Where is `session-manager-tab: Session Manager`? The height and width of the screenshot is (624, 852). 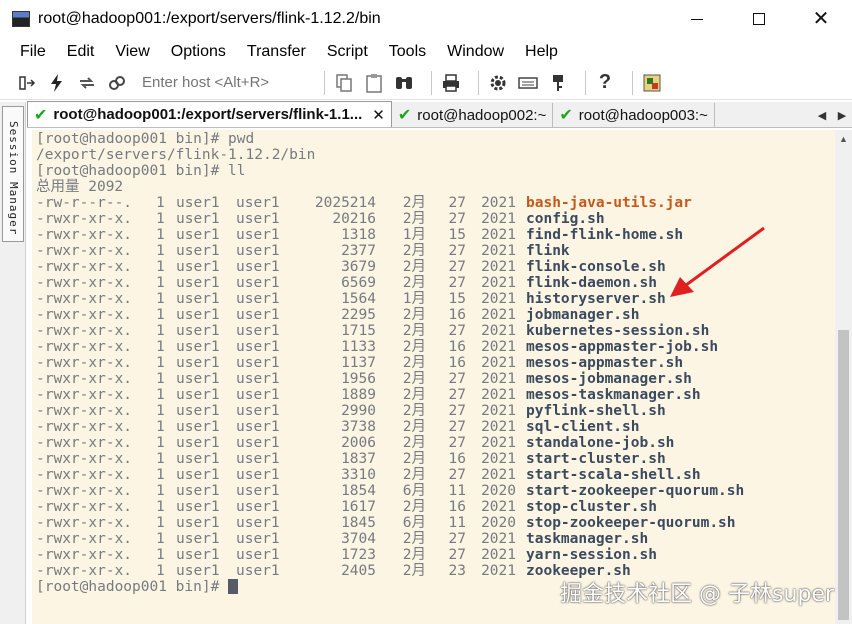
session-manager-tab: Session Manager is located at coordinates (13, 174).